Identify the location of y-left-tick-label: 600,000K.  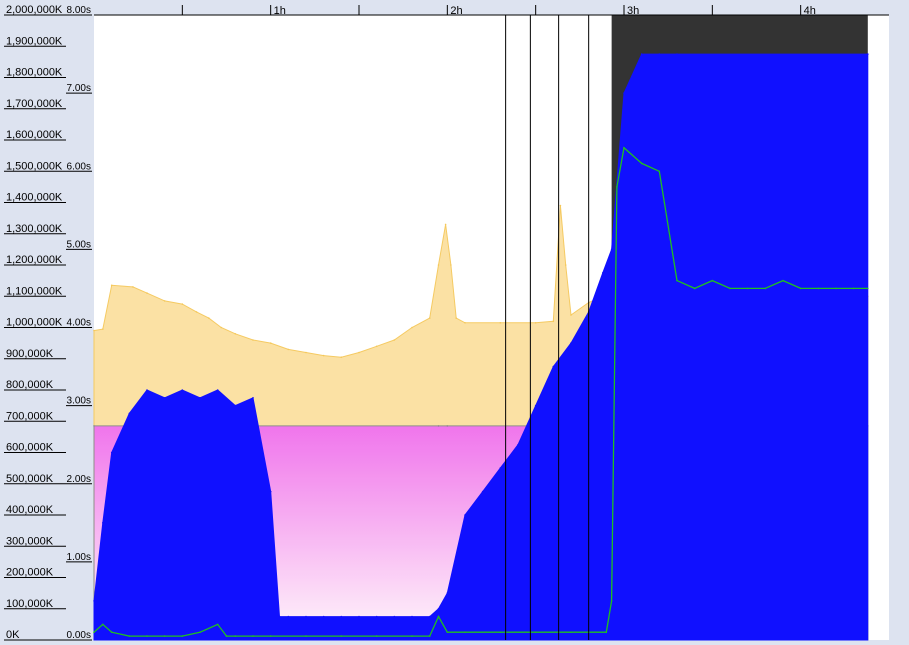
(30, 448).